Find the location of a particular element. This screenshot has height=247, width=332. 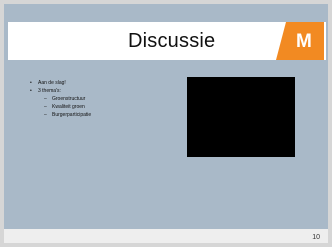

logo-text: M is located at coordinates (304, 41).